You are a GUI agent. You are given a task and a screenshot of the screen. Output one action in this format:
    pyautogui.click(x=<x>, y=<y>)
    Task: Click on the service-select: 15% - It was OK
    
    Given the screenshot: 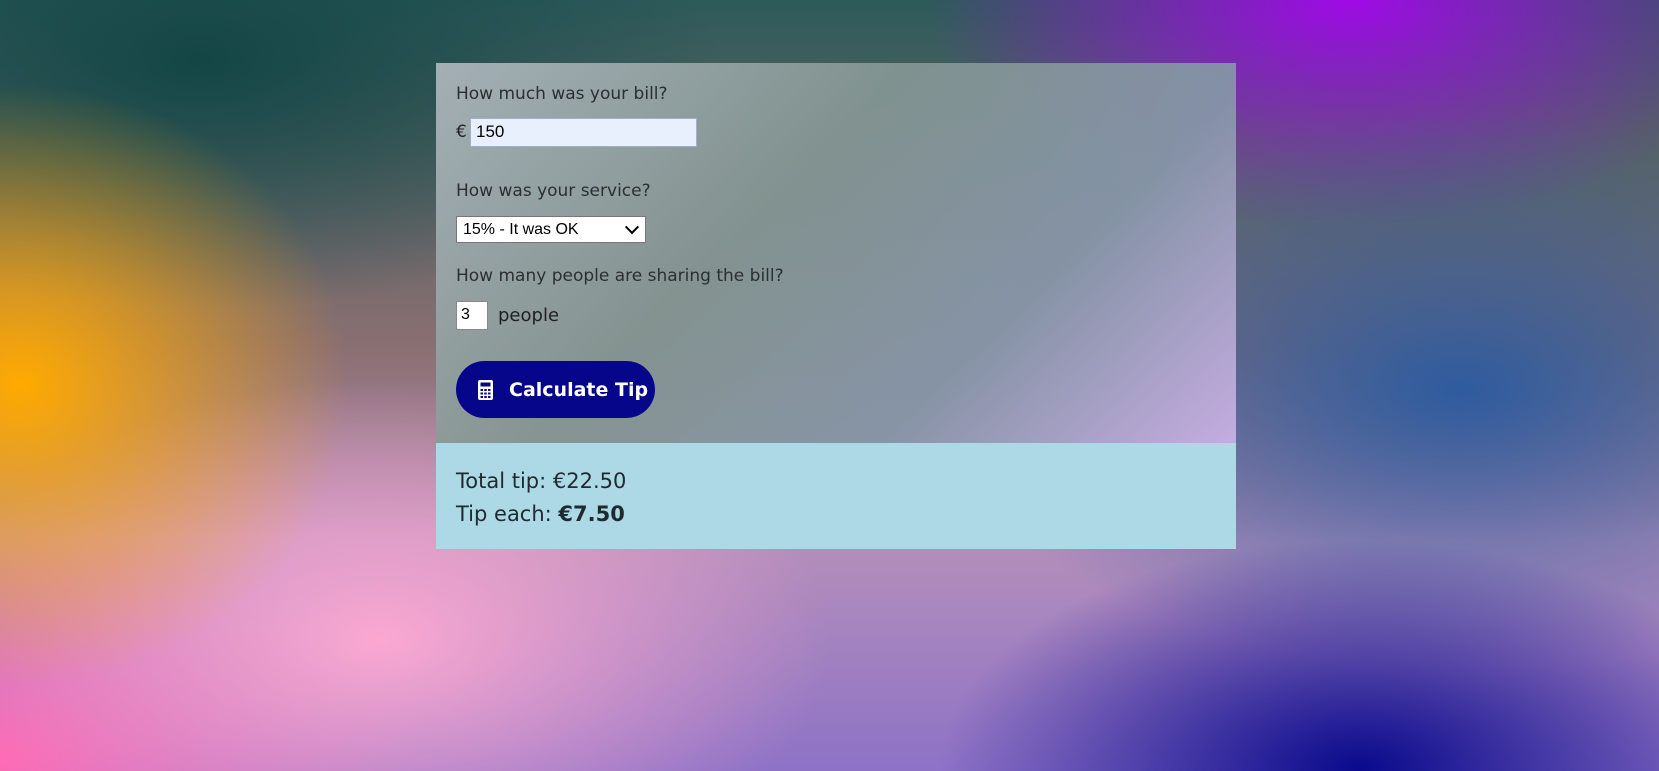 What is the action you would take?
    pyautogui.click(x=551, y=229)
    